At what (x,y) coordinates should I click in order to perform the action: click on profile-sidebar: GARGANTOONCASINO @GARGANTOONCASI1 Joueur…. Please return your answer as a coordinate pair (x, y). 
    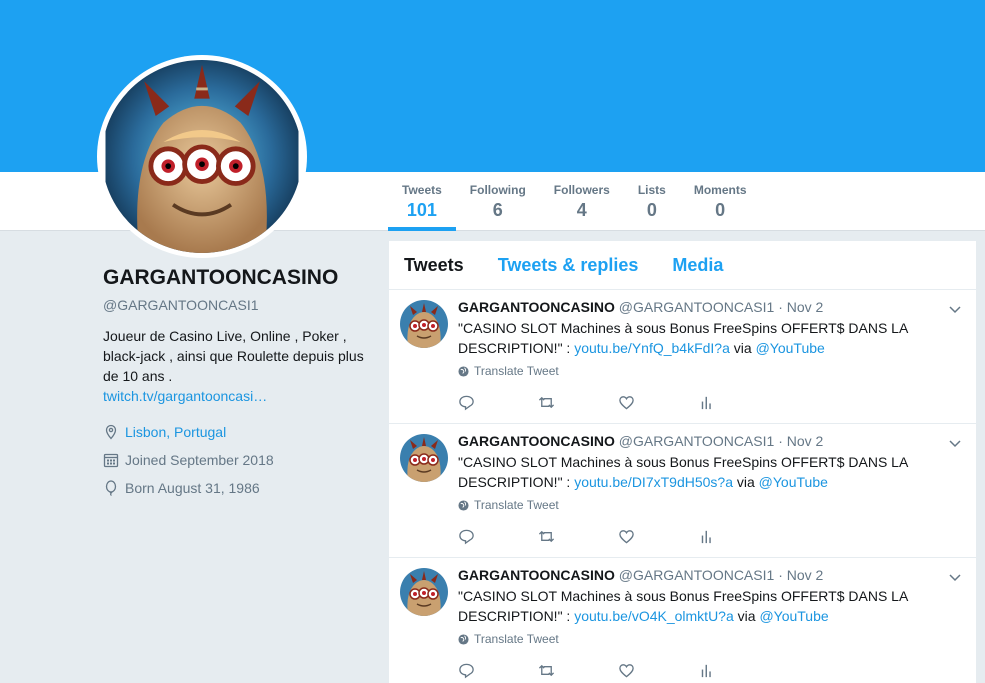
    Looking at the image, I should click on (238, 384).